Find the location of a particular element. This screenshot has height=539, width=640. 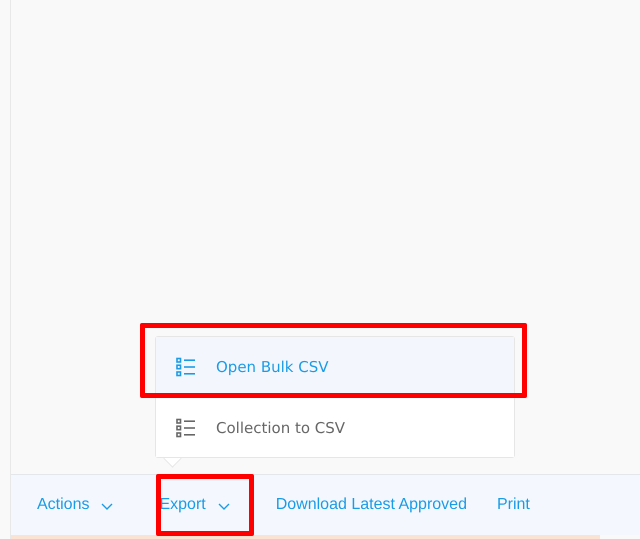

dropdown-button: Export is located at coordinates (194, 505).